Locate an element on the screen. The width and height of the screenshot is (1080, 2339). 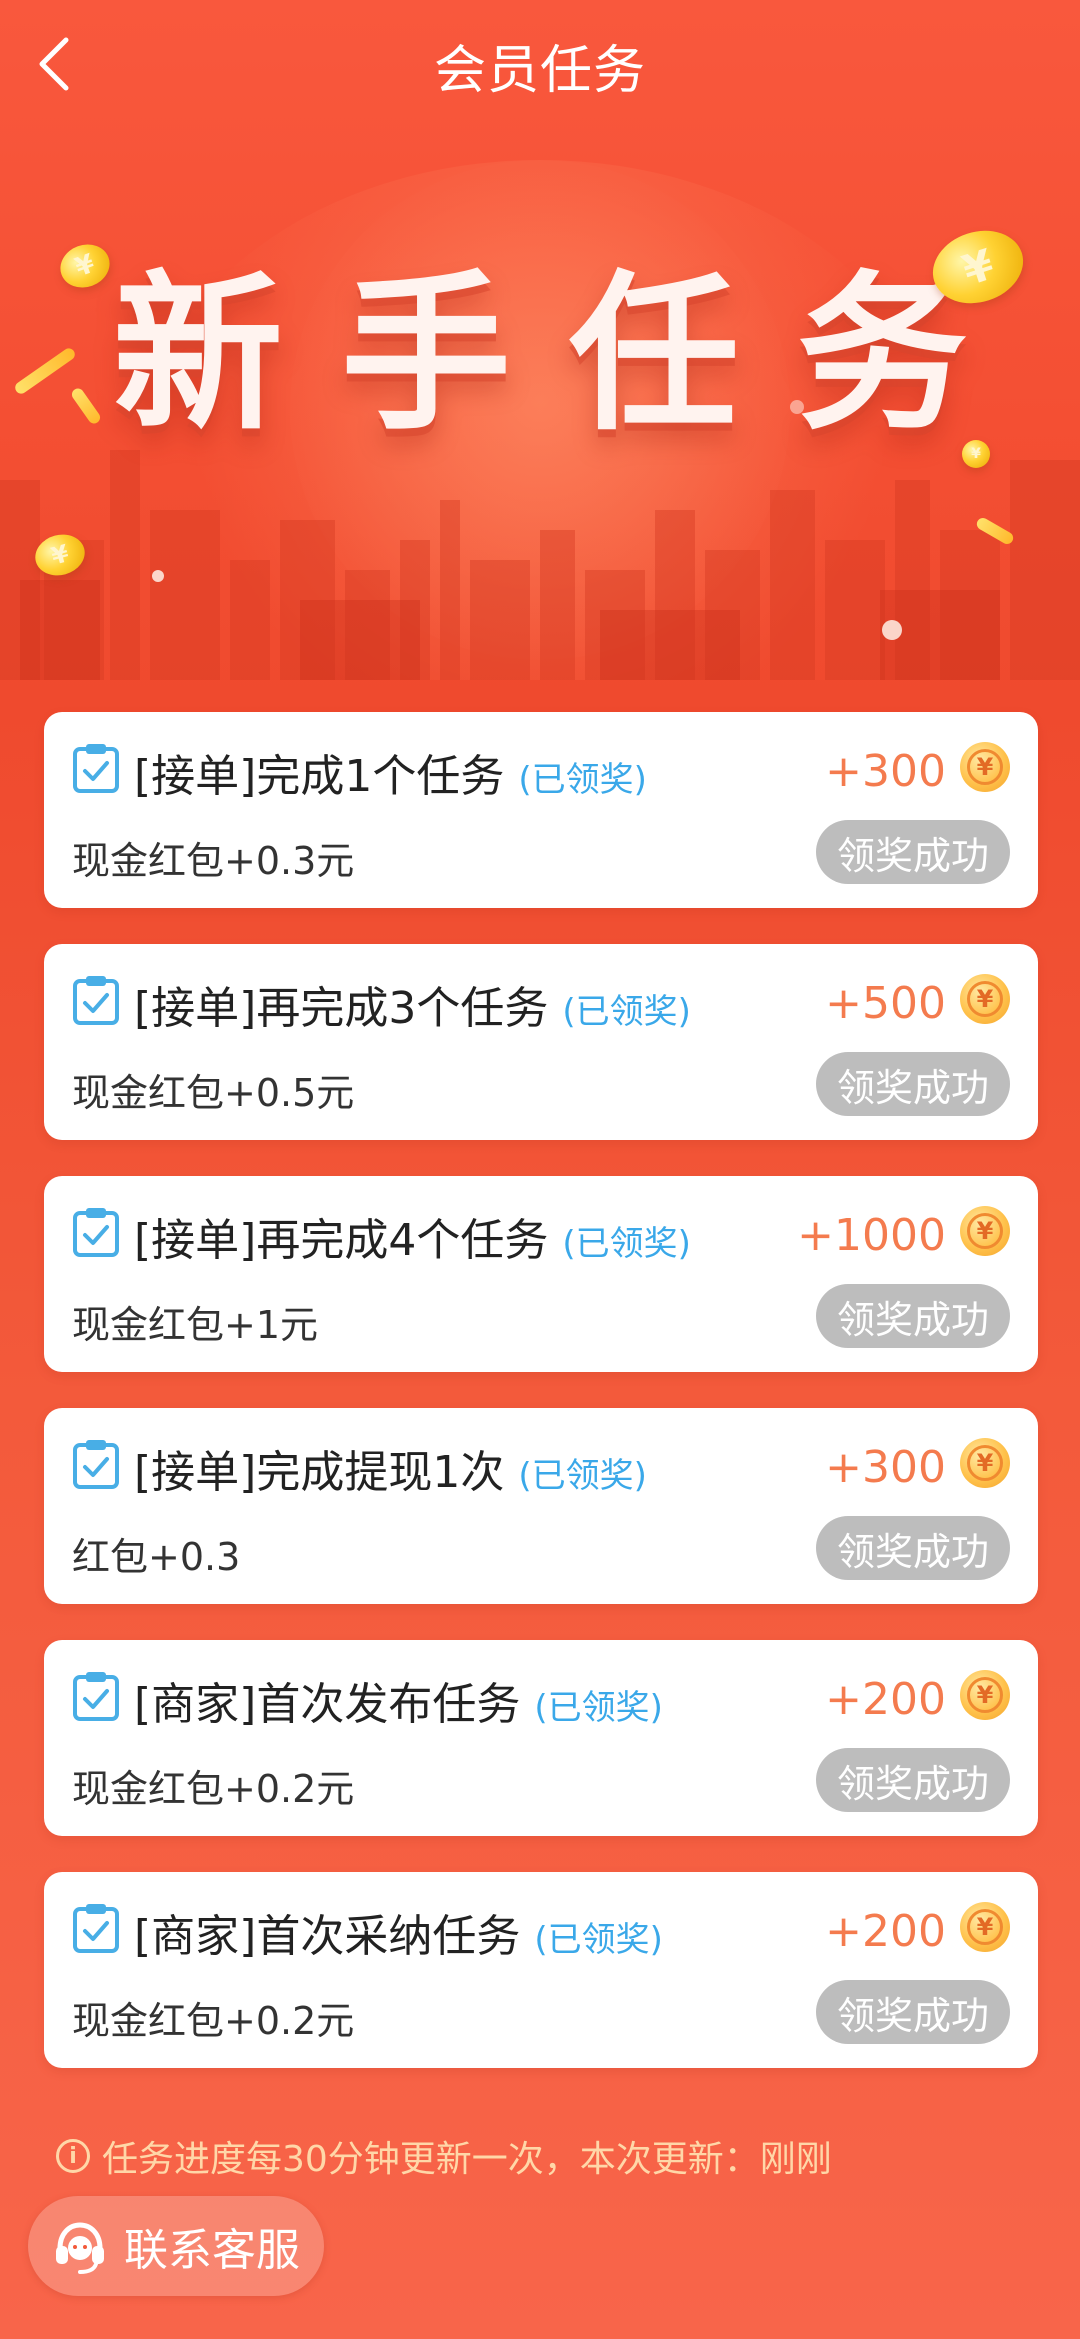
task-card: [商家]首次发布任务 (已领奖) +200 ¥ 现金红包+0.2元 领奖成功 is located at coordinates (541, 1738).